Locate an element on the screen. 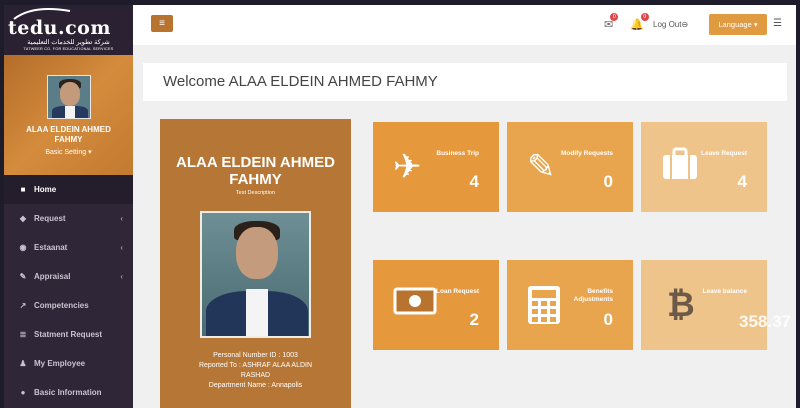  diamond-icon: ◆ is located at coordinates (23, 218).